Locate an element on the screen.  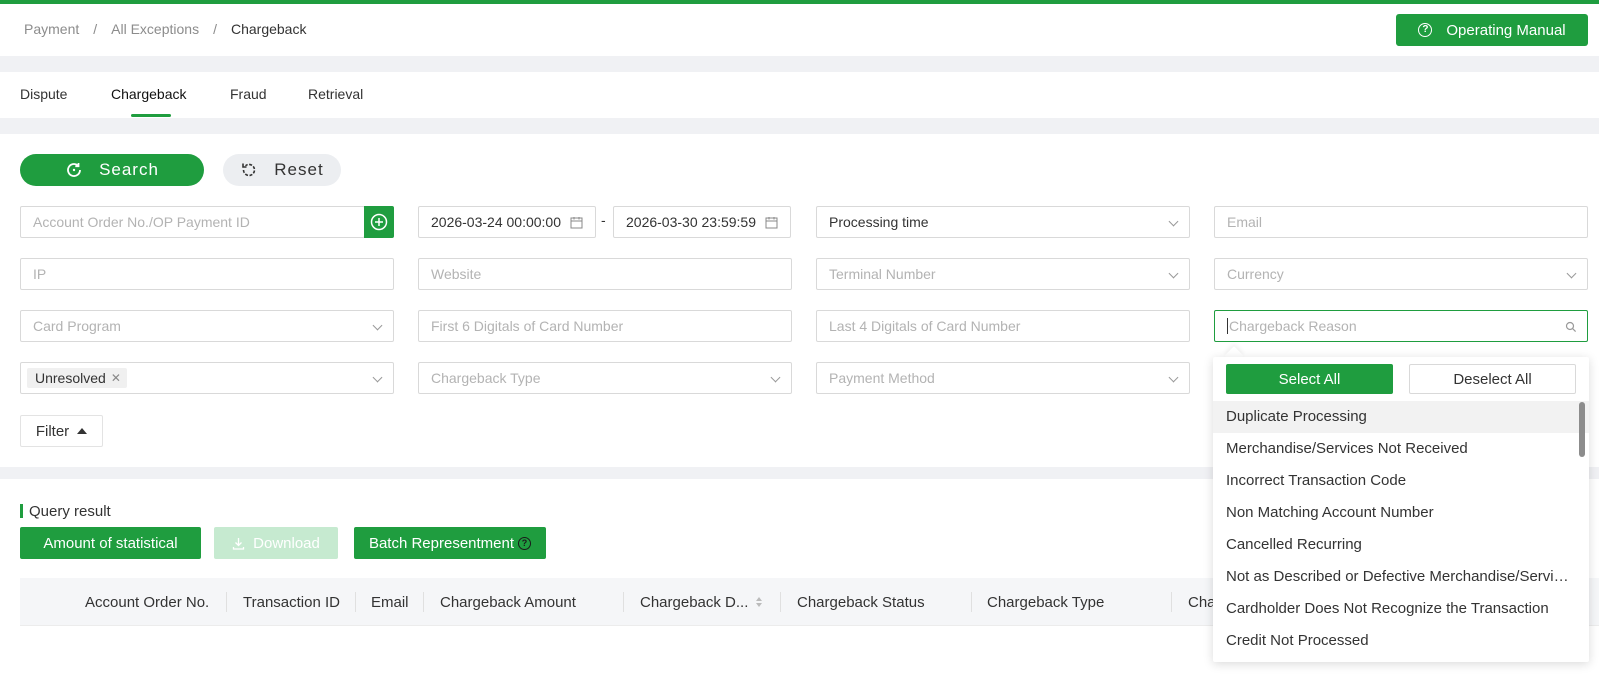
reason-option: Non Matching Account Number is located at coordinates (1401, 513).